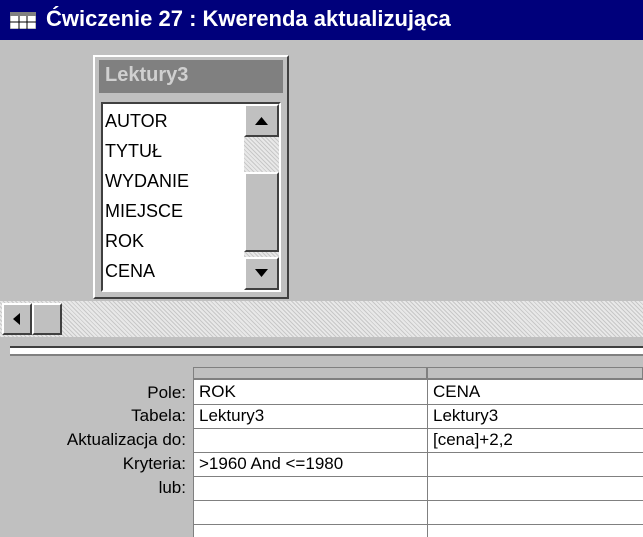 Image resolution: width=643 pixels, height=537 pixels. I want to click on row-label-tabela: Tabela:, so click(158, 415).